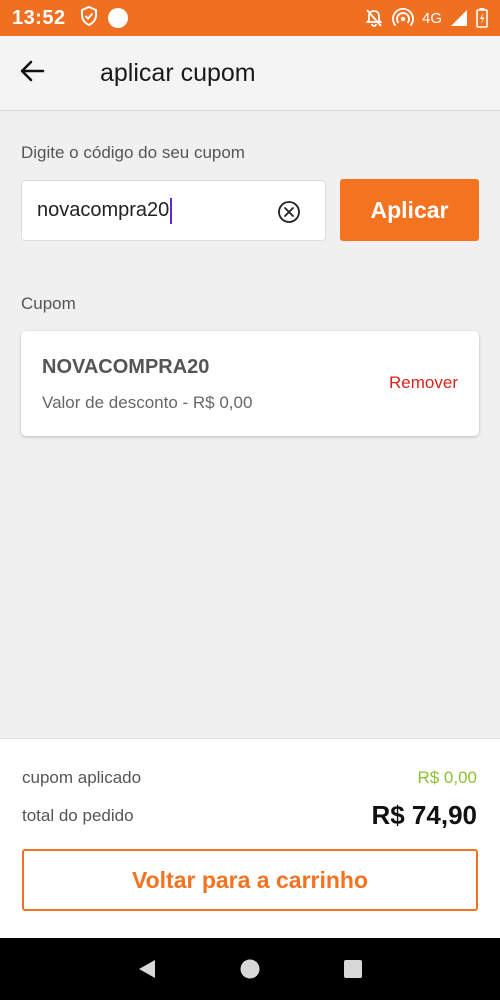  Describe the element at coordinates (403, 18) in the screenshot. I see `hotspot-icon` at that location.